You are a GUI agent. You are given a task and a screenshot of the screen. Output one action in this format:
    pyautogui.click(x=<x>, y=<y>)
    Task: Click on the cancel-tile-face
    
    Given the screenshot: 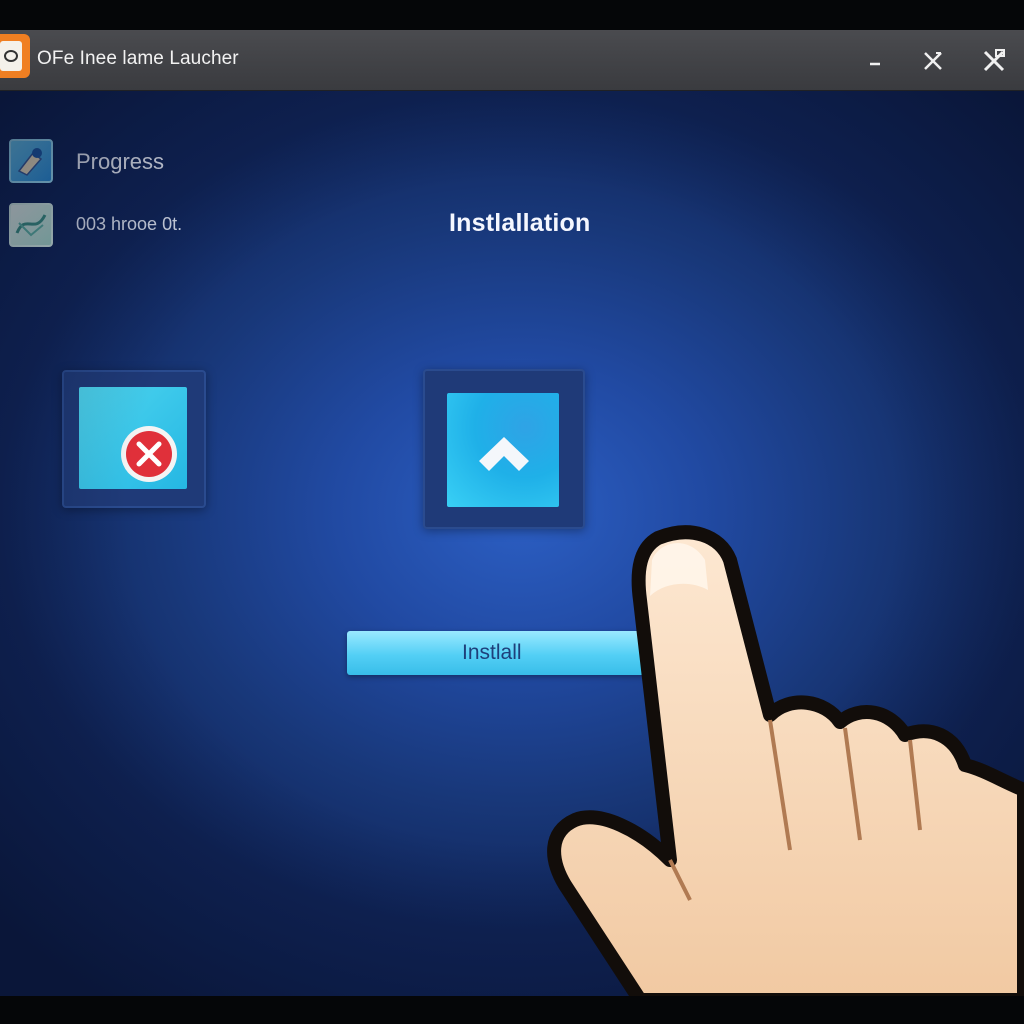 What is the action you would take?
    pyautogui.click(x=133, y=438)
    